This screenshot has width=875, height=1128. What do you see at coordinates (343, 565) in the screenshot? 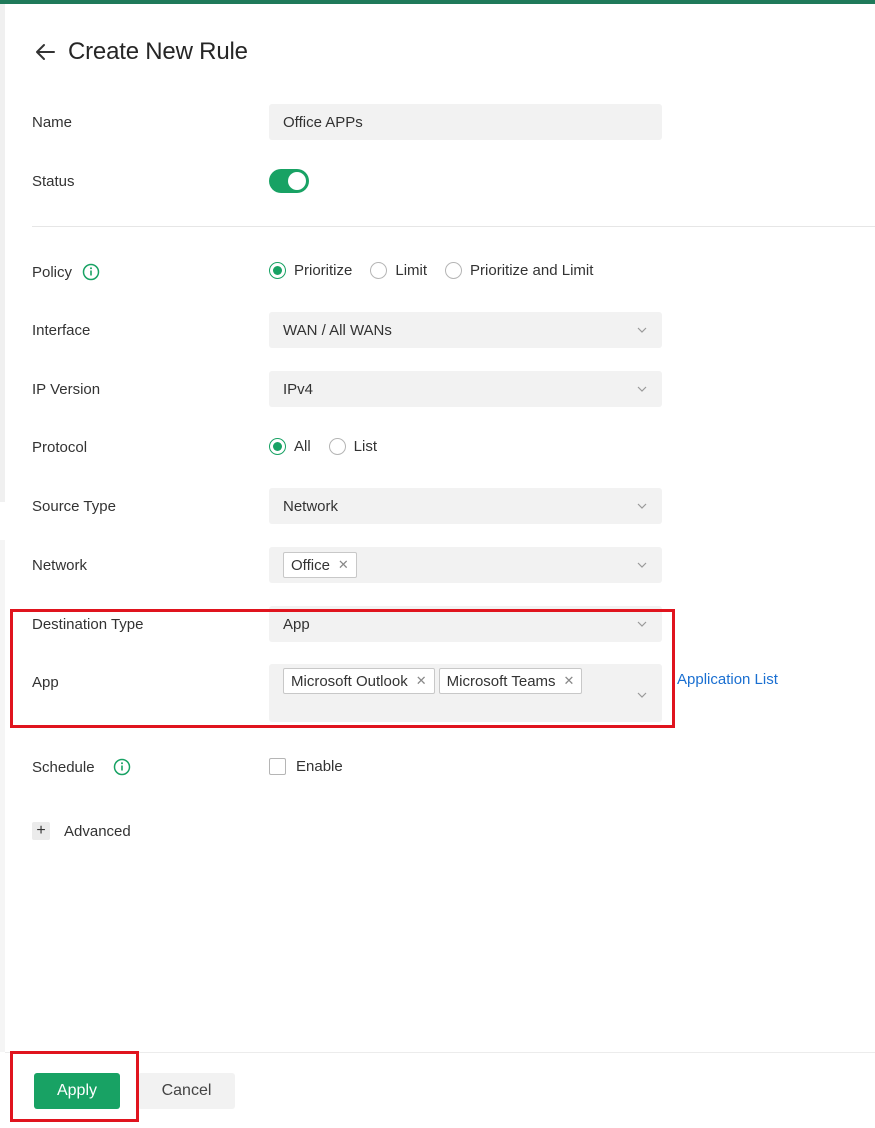
I see `close-icon: ✕` at bounding box center [343, 565].